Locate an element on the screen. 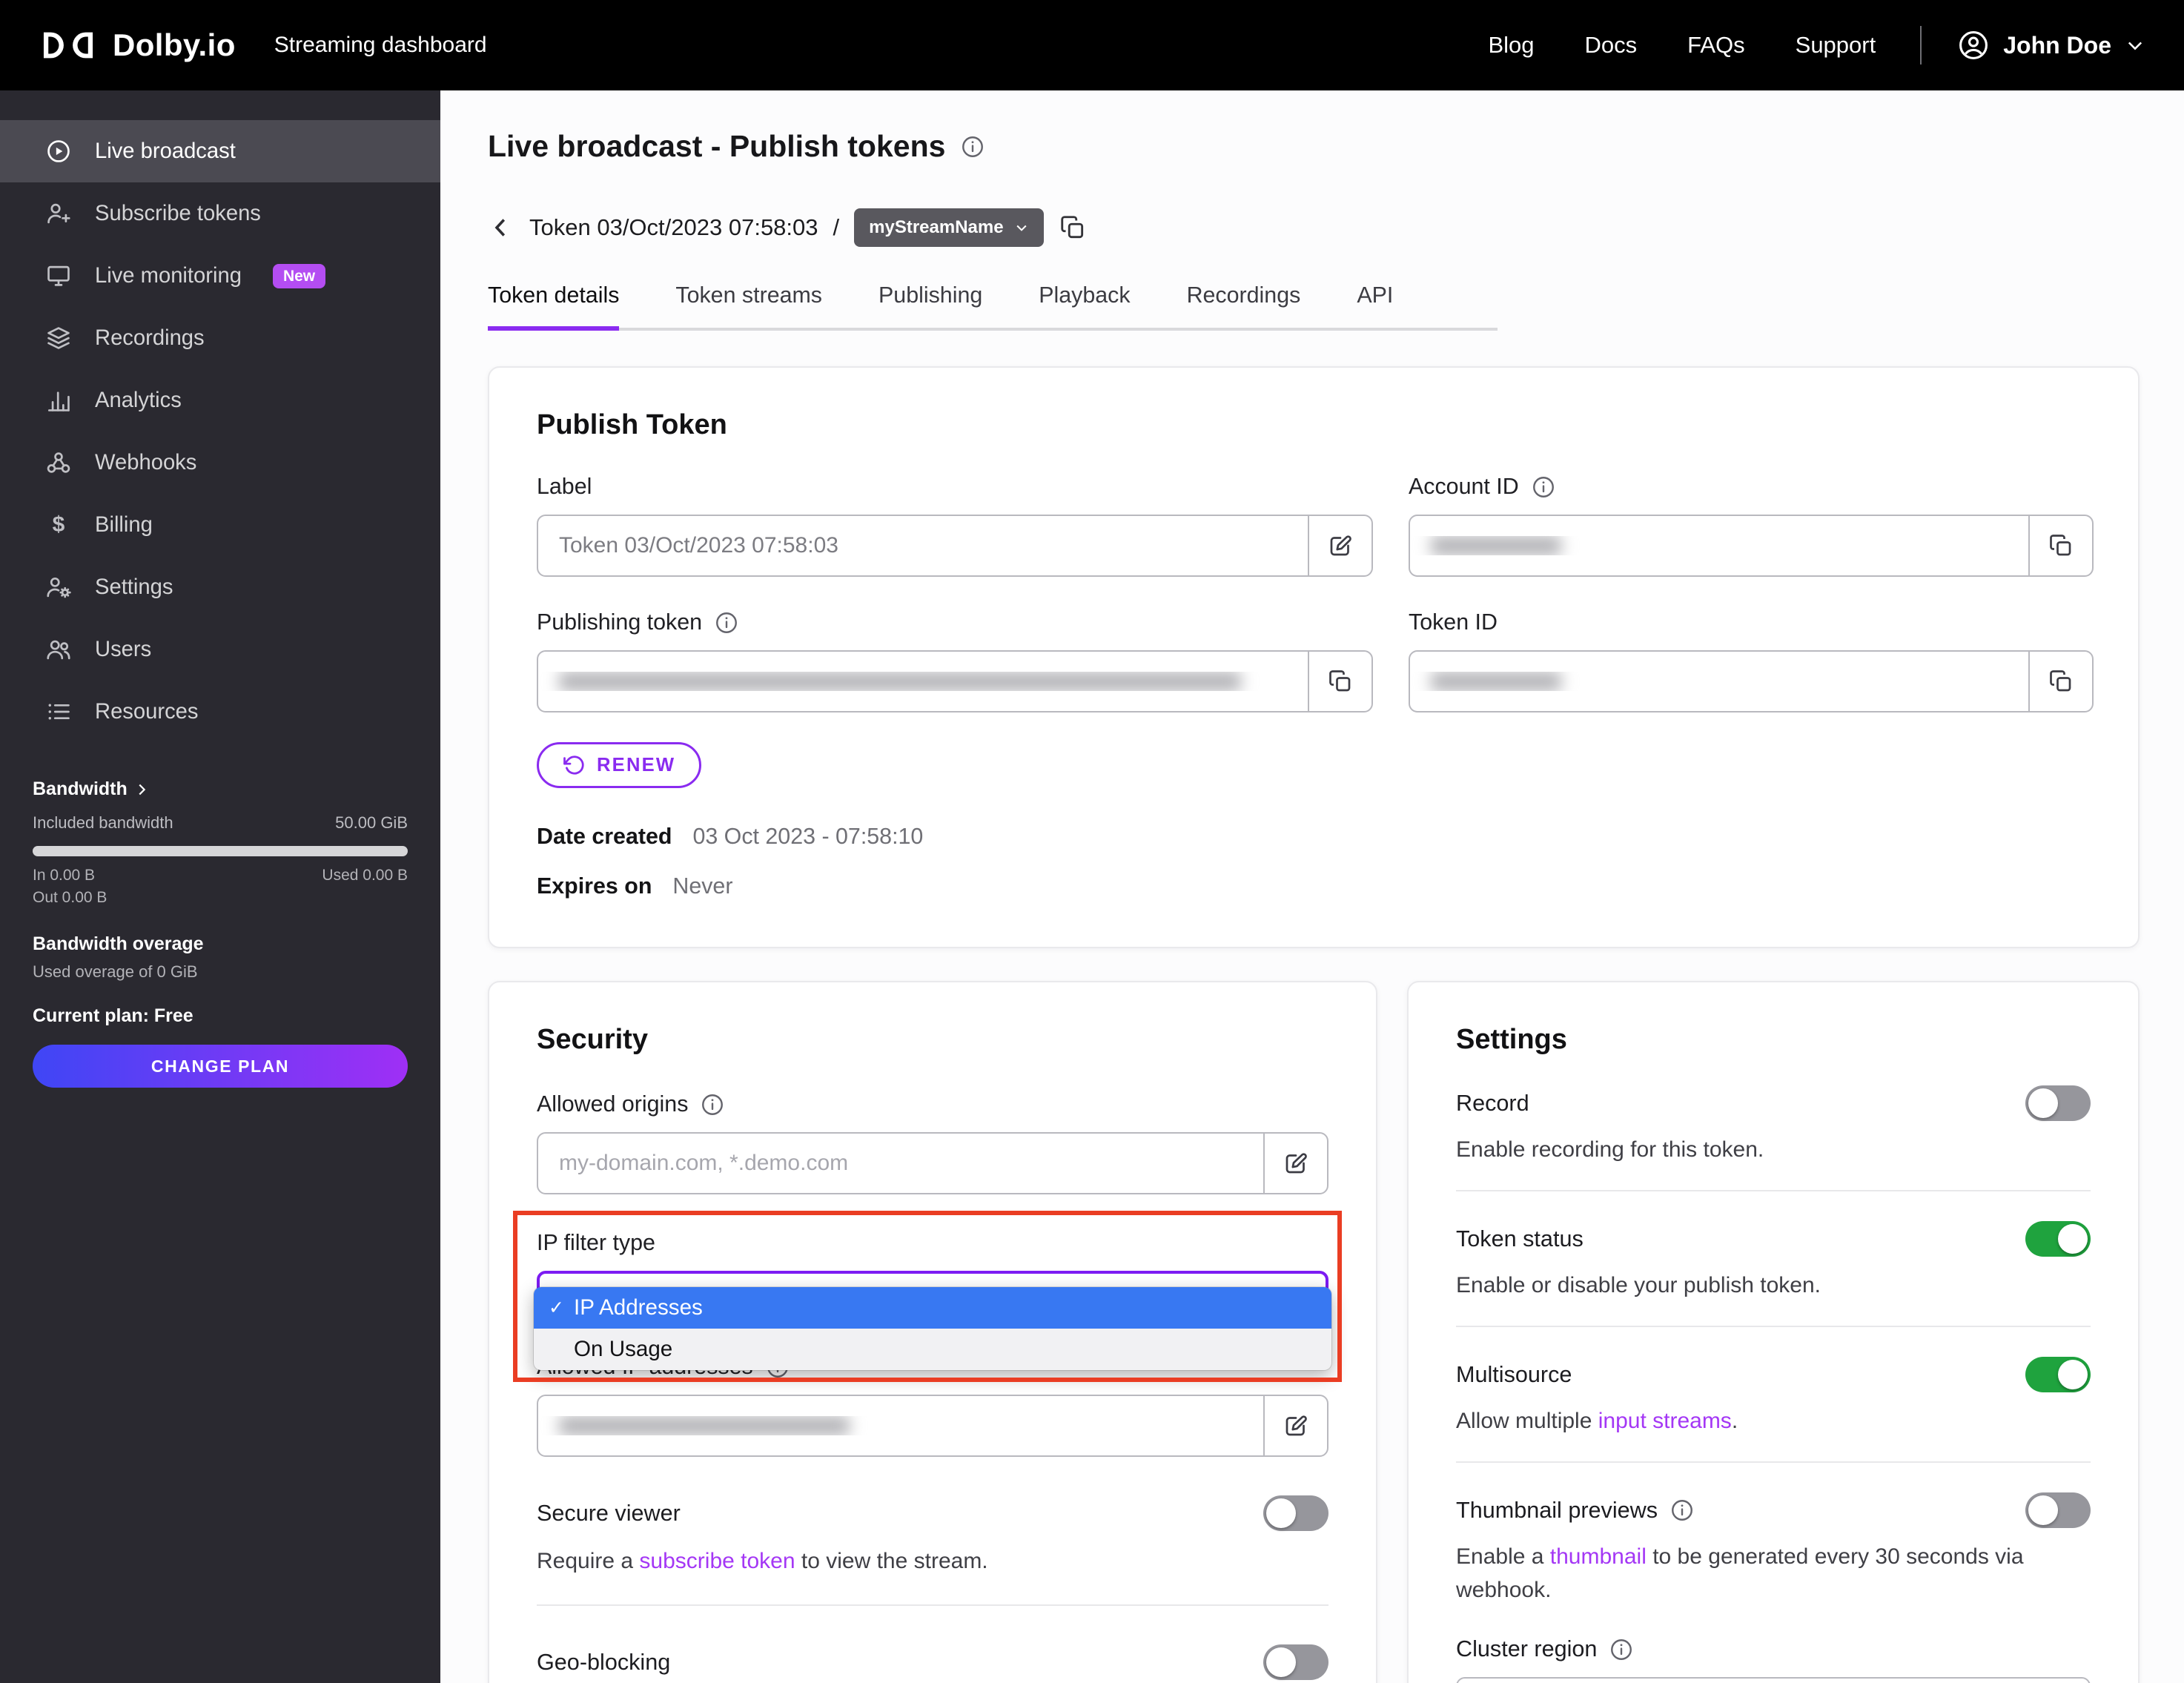 The image size is (2184, 1683). list-icon is located at coordinates (59, 712).